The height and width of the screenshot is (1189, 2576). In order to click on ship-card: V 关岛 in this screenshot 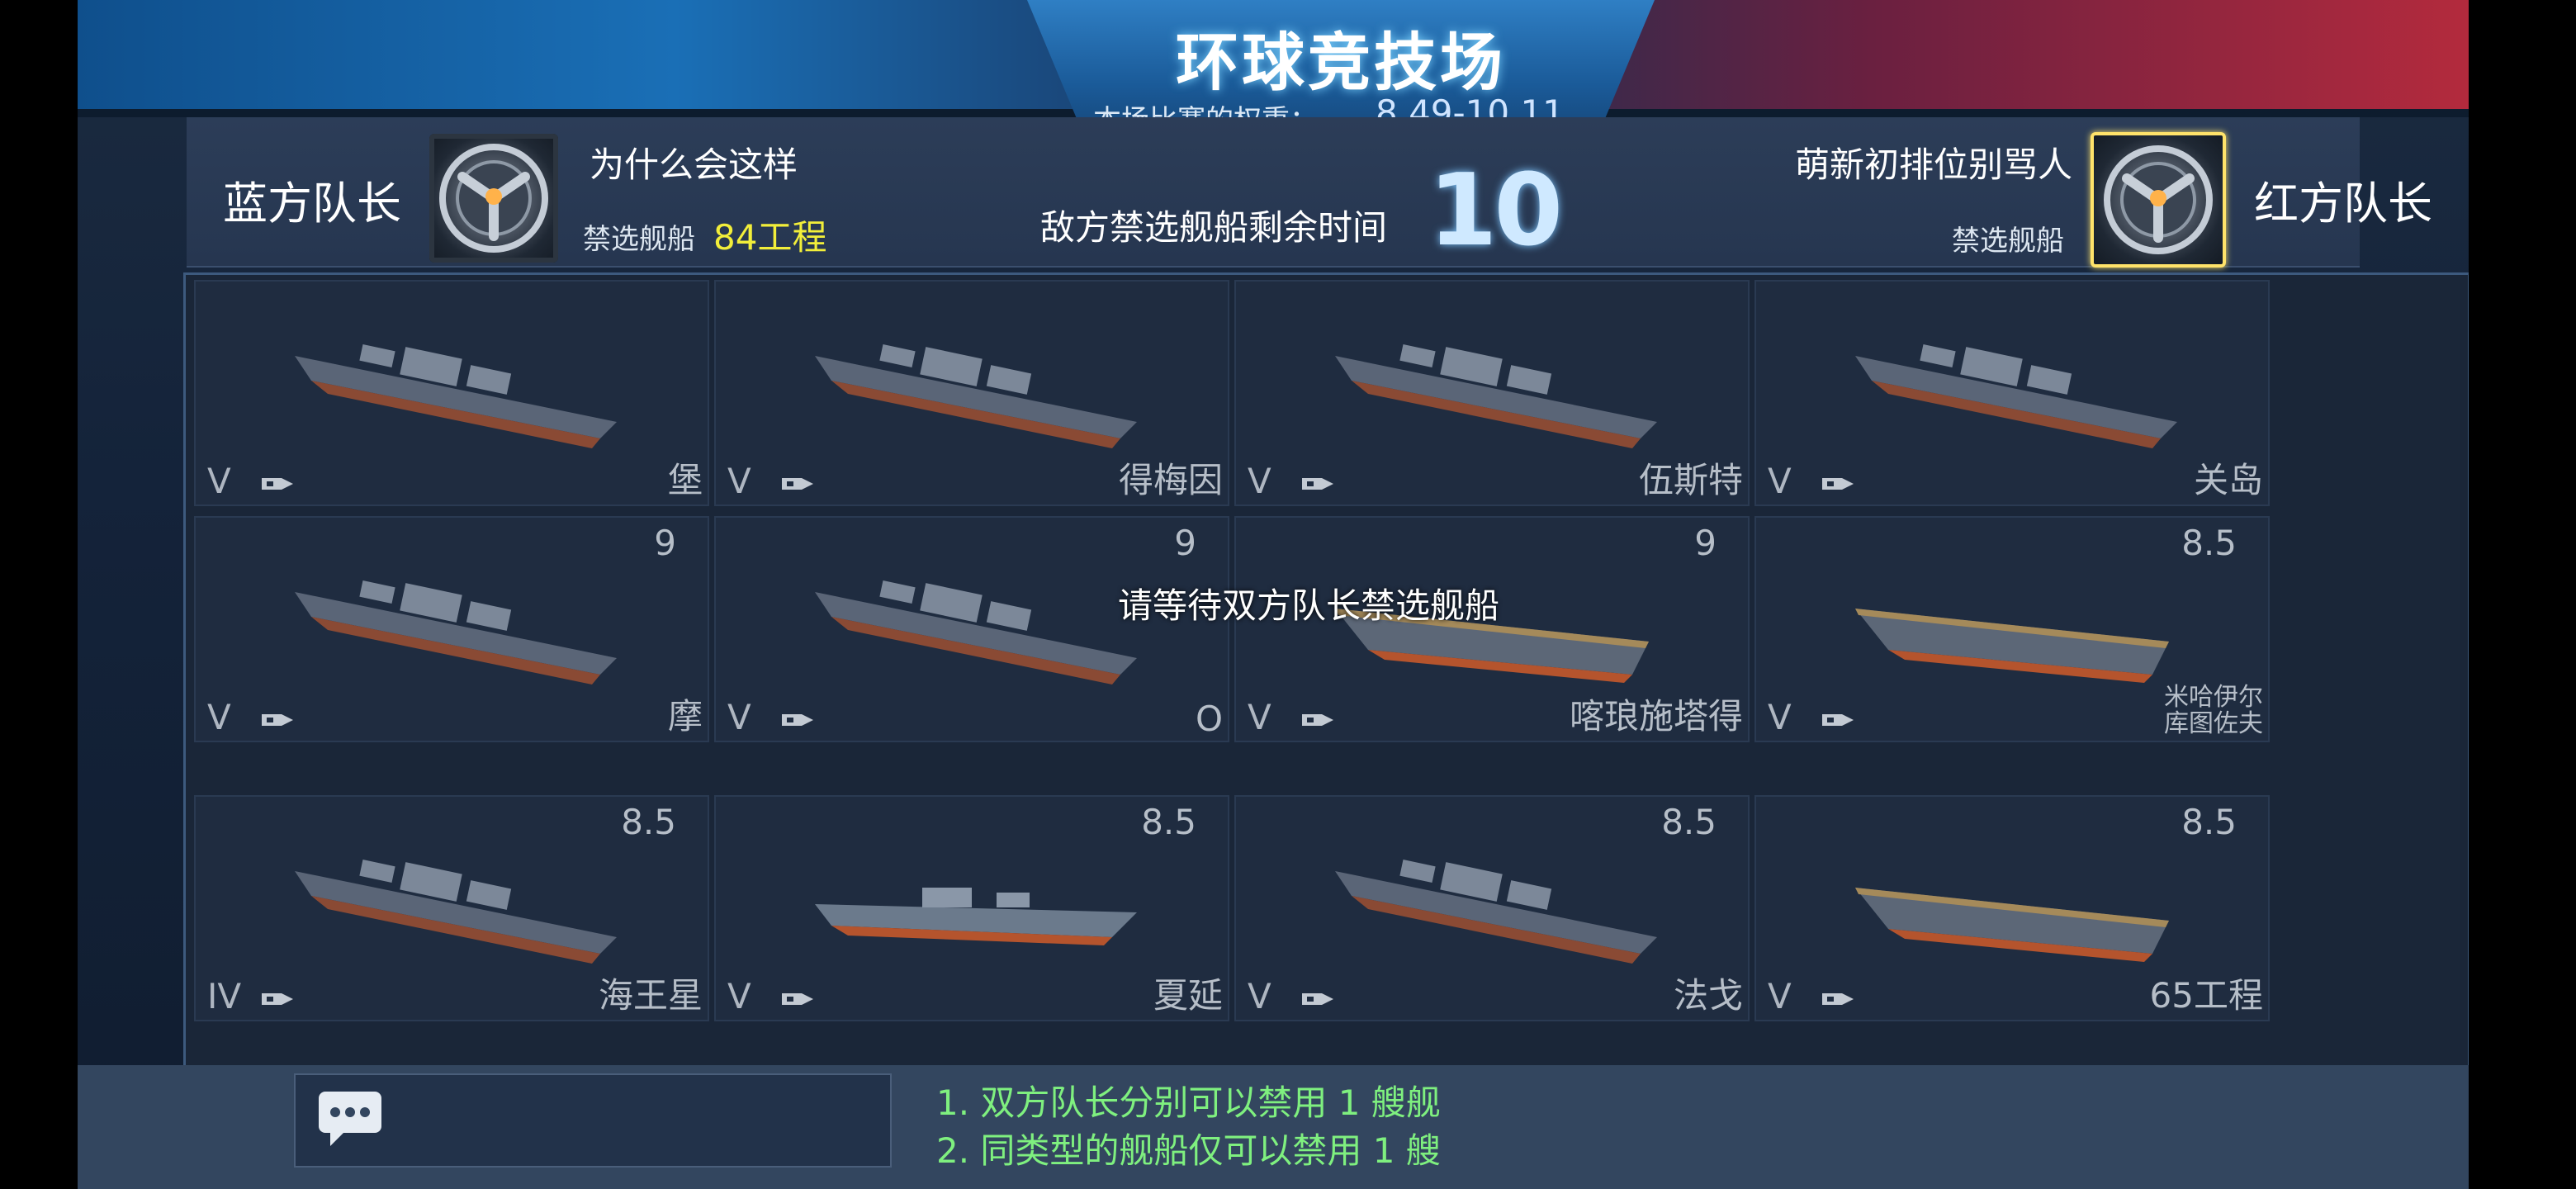, I will do `click(2012, 393)`.